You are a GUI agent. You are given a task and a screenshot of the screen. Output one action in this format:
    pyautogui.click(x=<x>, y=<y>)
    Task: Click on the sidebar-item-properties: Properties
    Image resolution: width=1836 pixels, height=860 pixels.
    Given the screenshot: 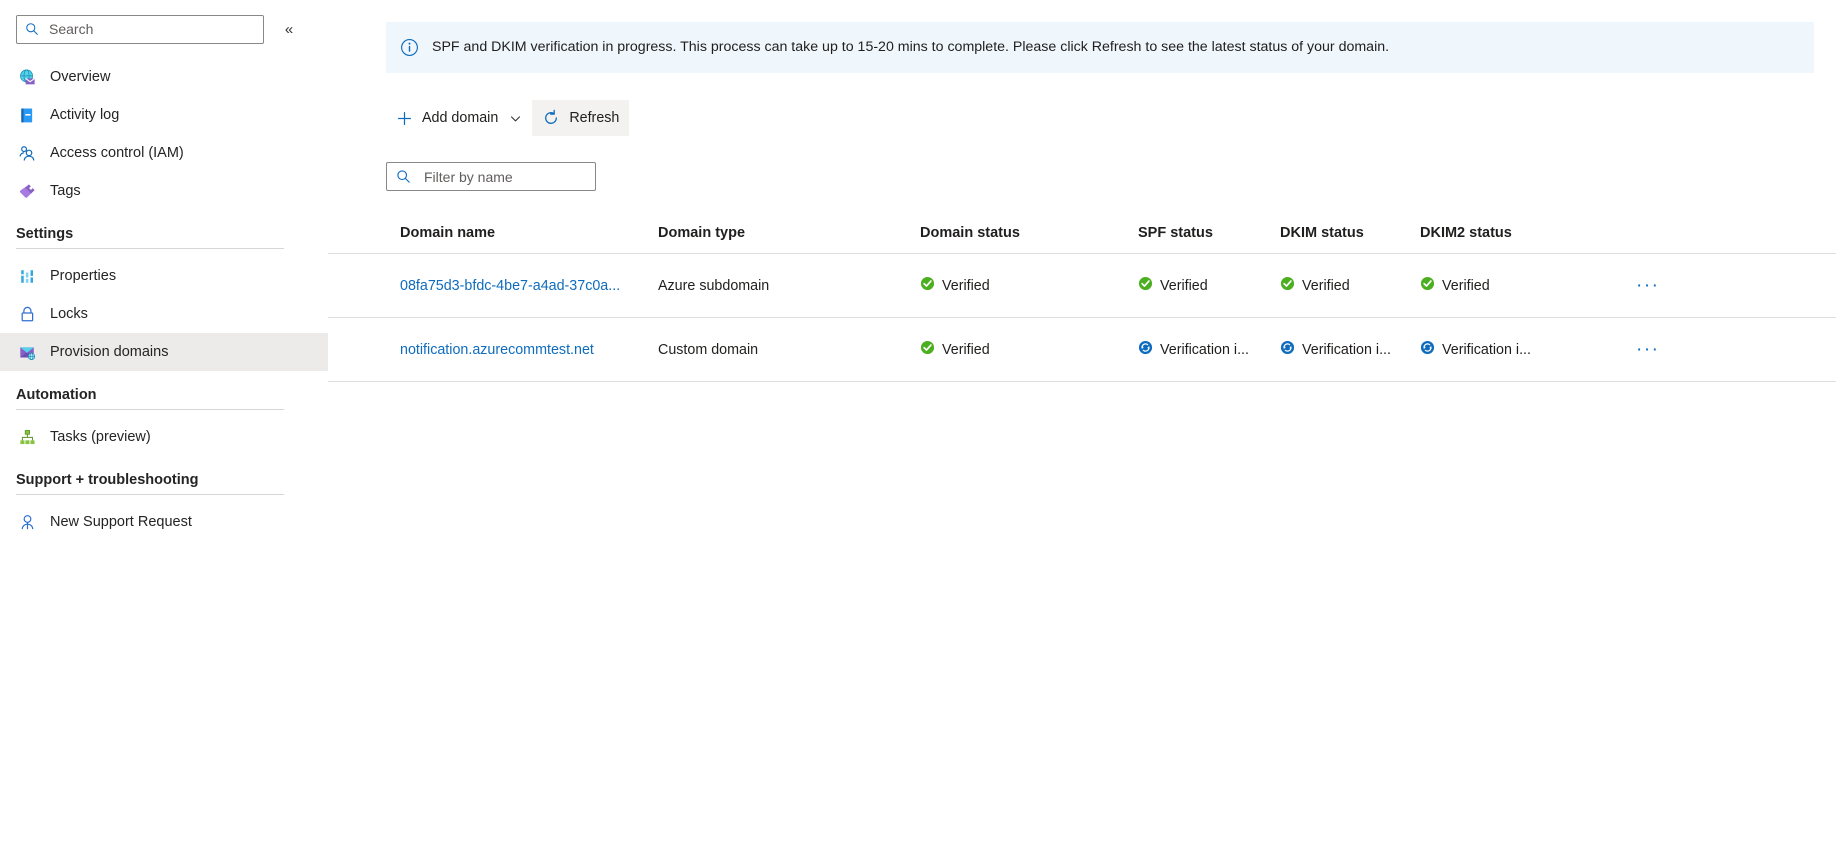 What is the action you would take?
    pyautogui.click(x=164, y=276)
    